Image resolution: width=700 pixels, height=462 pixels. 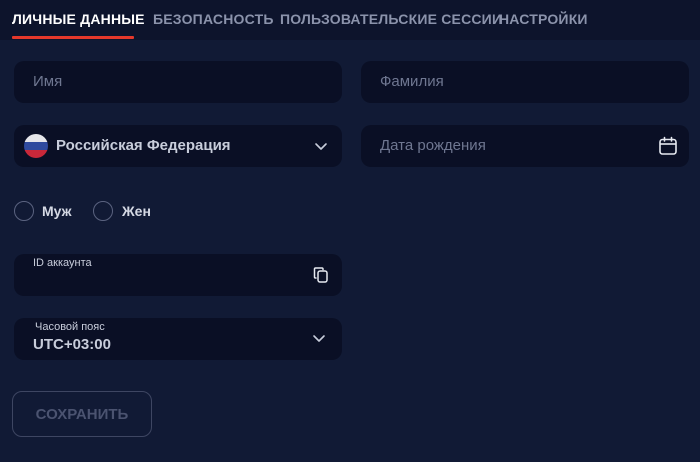 What do you see at coordinates (321, 275) in the screenshot?
I see `copy-icon` at bounding box center [321, 275].